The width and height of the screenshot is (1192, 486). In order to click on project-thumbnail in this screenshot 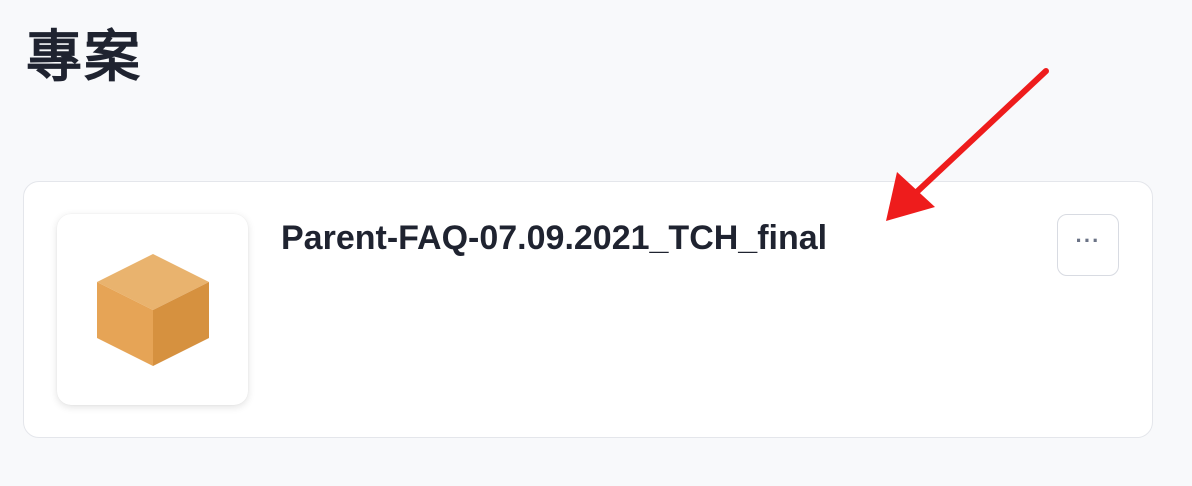, I will do `click(152, 309)`.